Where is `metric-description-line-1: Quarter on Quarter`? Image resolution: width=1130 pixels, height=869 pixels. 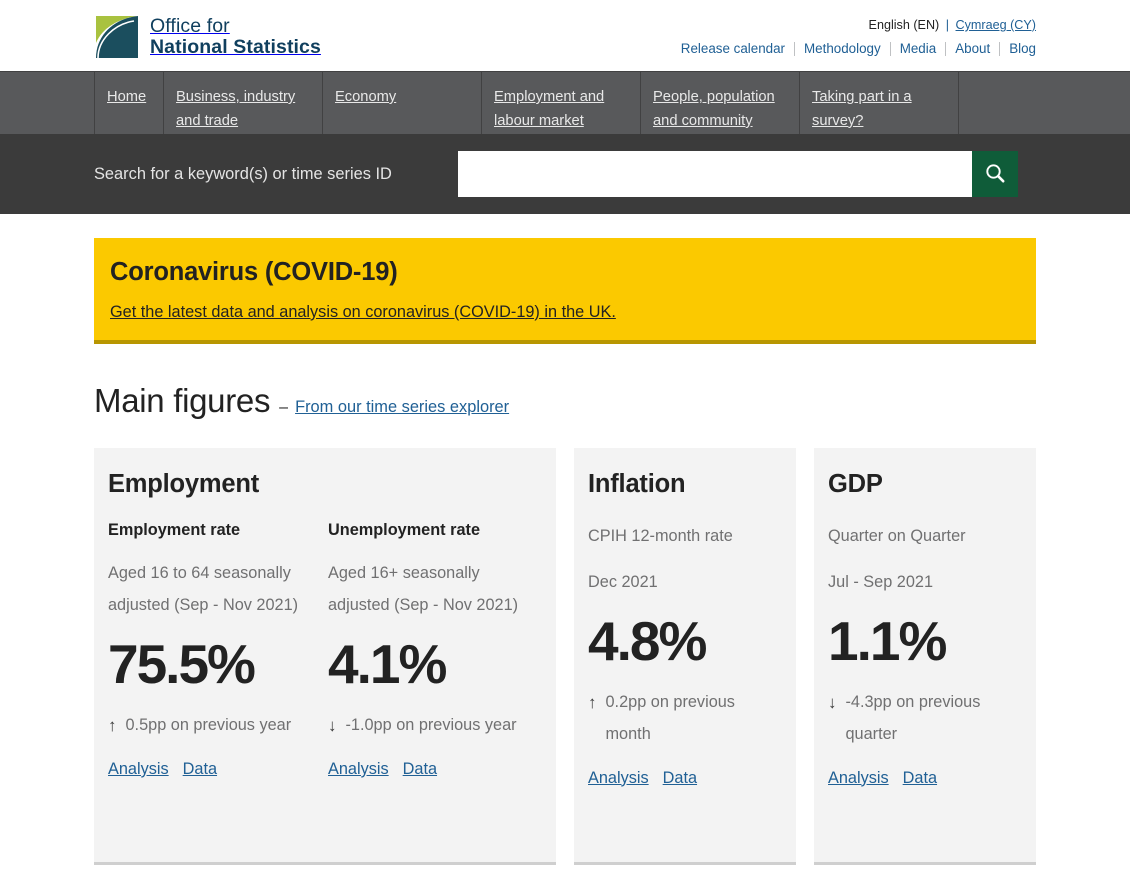 metric-description-line-1: Quarter on Quarter is located at coordinates (897, 536).